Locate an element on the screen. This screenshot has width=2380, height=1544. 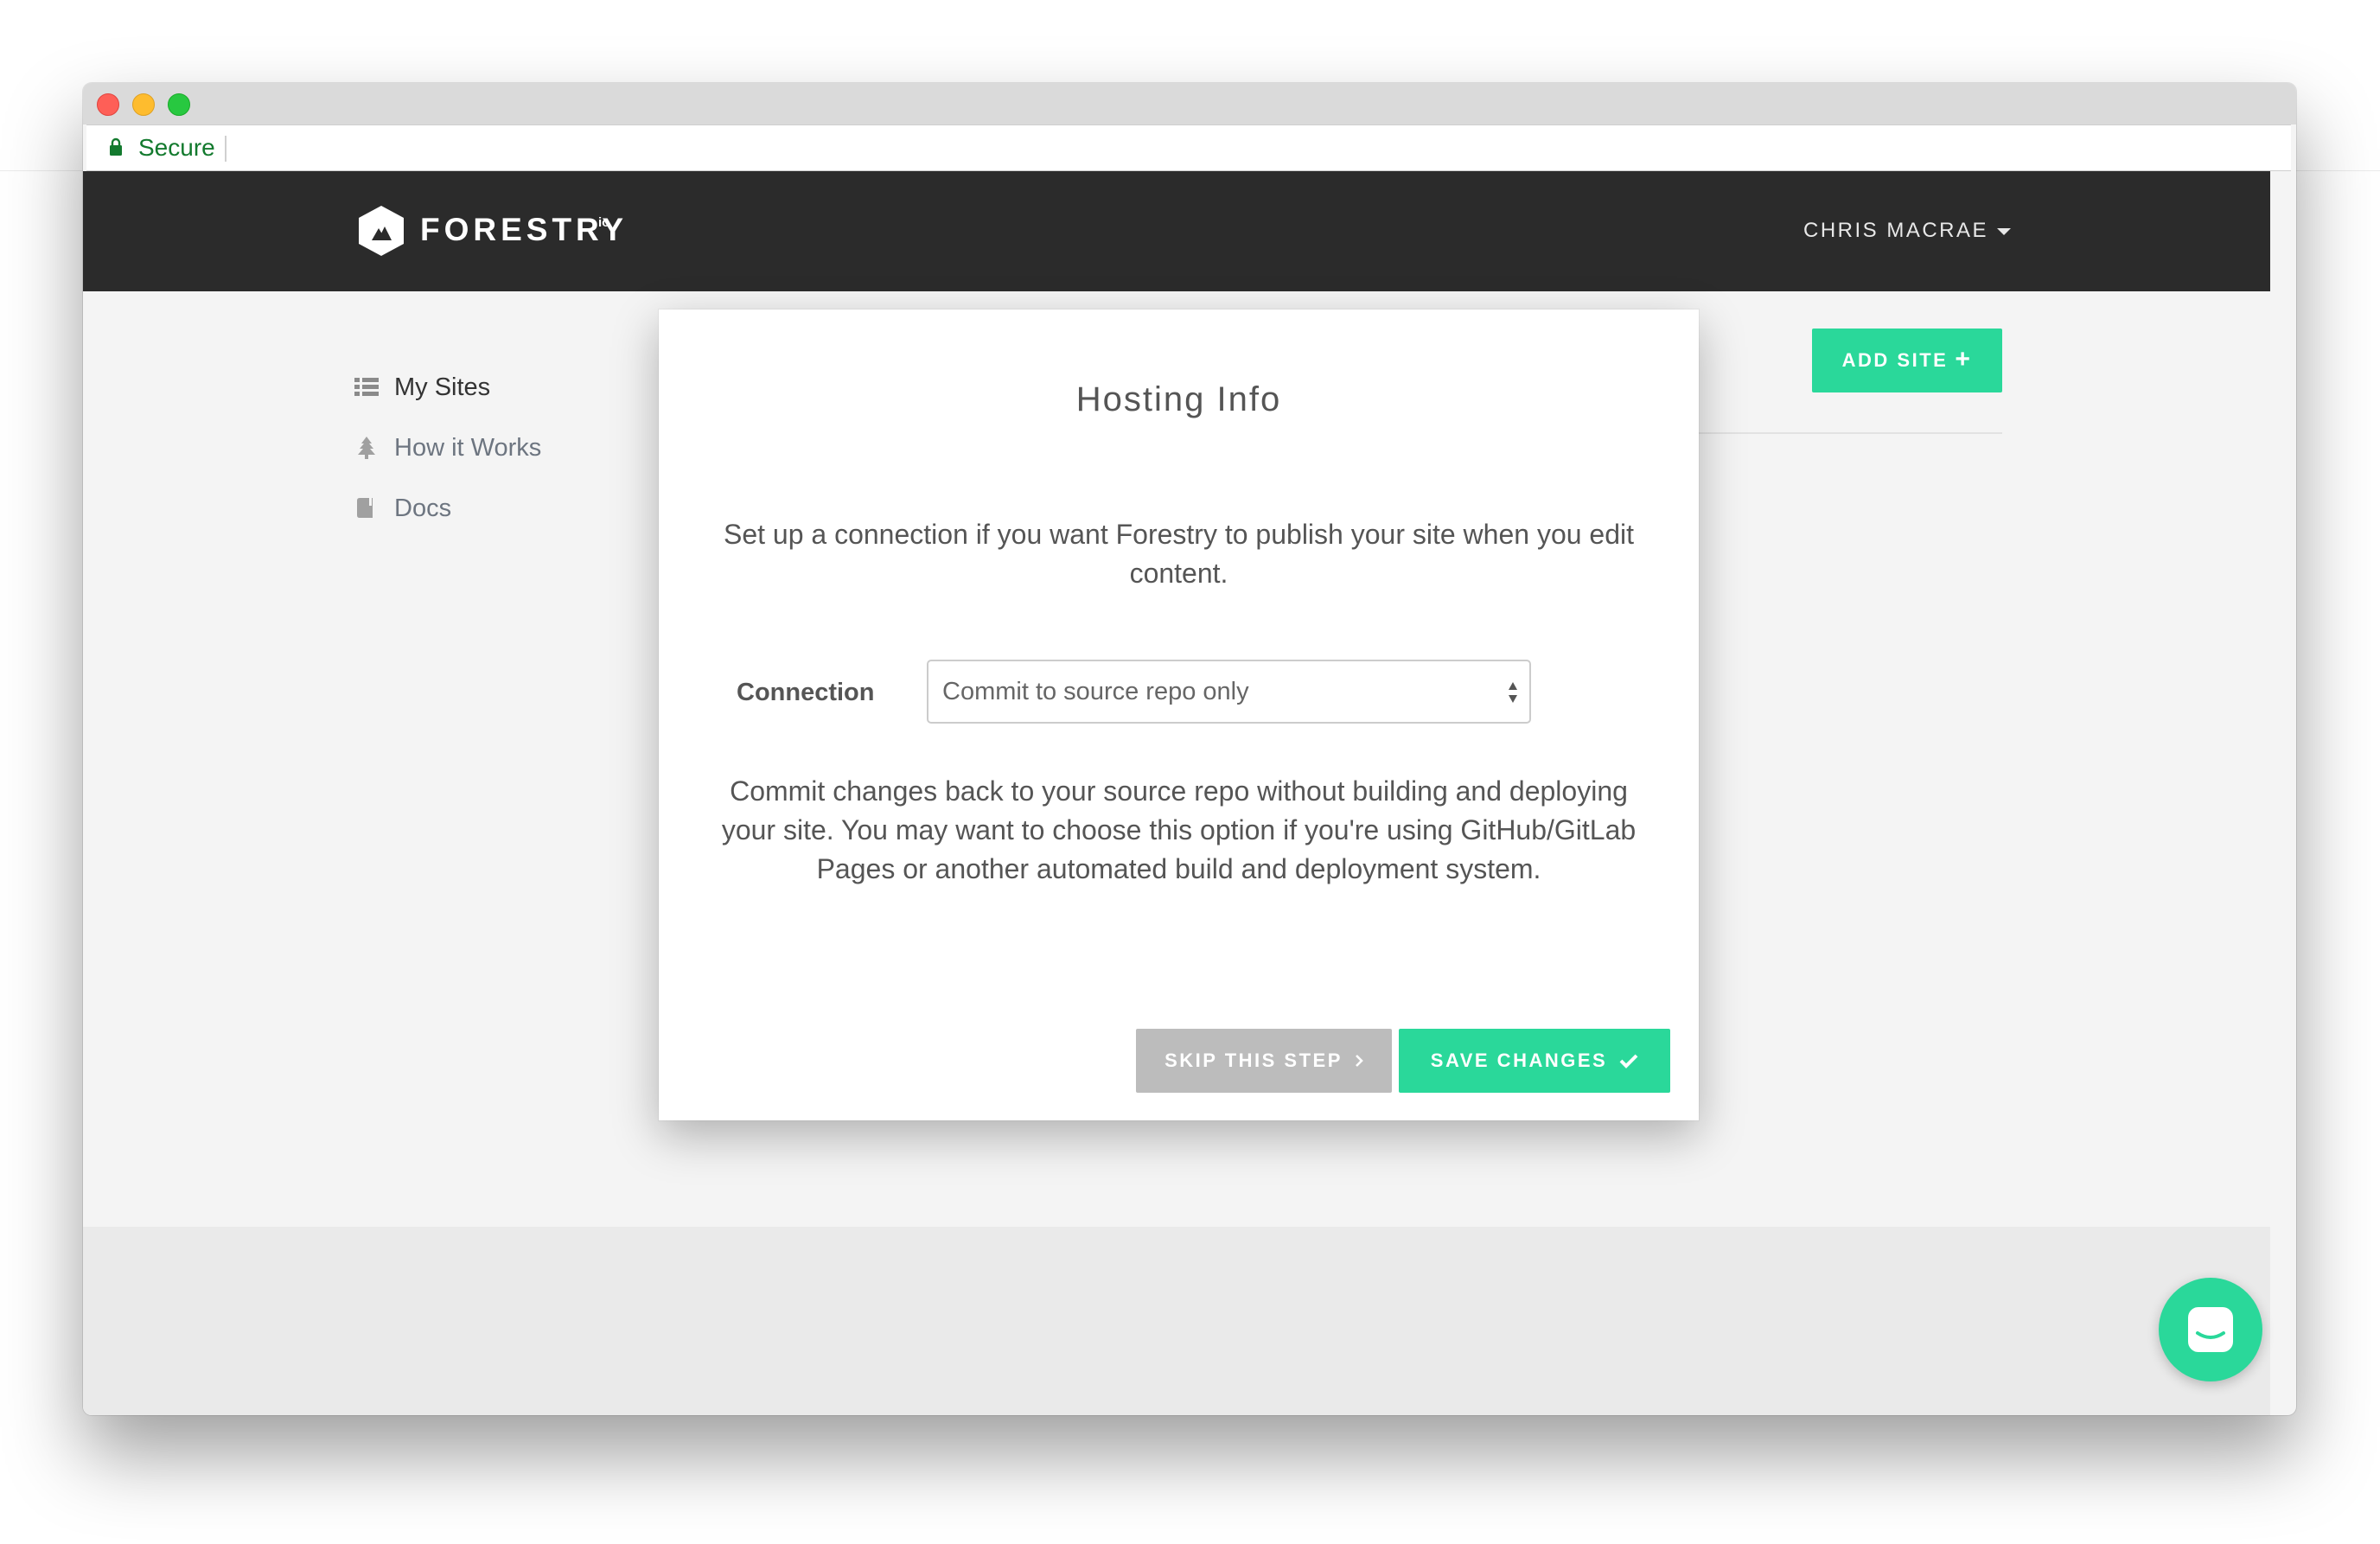
save-changes-button: SAVE CHANGES is located at coordinates (1535, 1061).